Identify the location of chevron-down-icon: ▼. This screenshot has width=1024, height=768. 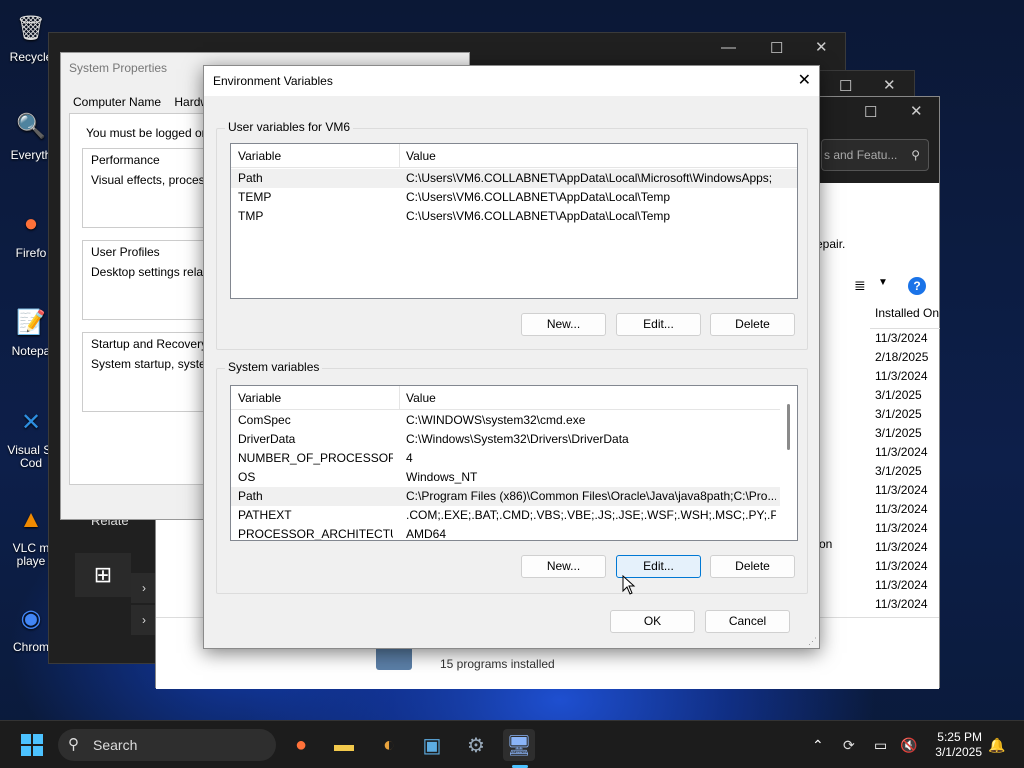
(883, 282).